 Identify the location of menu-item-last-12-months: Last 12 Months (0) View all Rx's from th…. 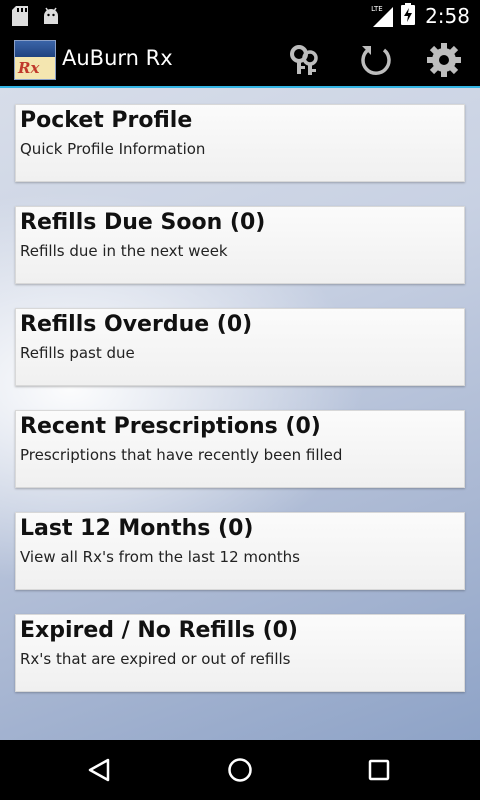
(240, 551).